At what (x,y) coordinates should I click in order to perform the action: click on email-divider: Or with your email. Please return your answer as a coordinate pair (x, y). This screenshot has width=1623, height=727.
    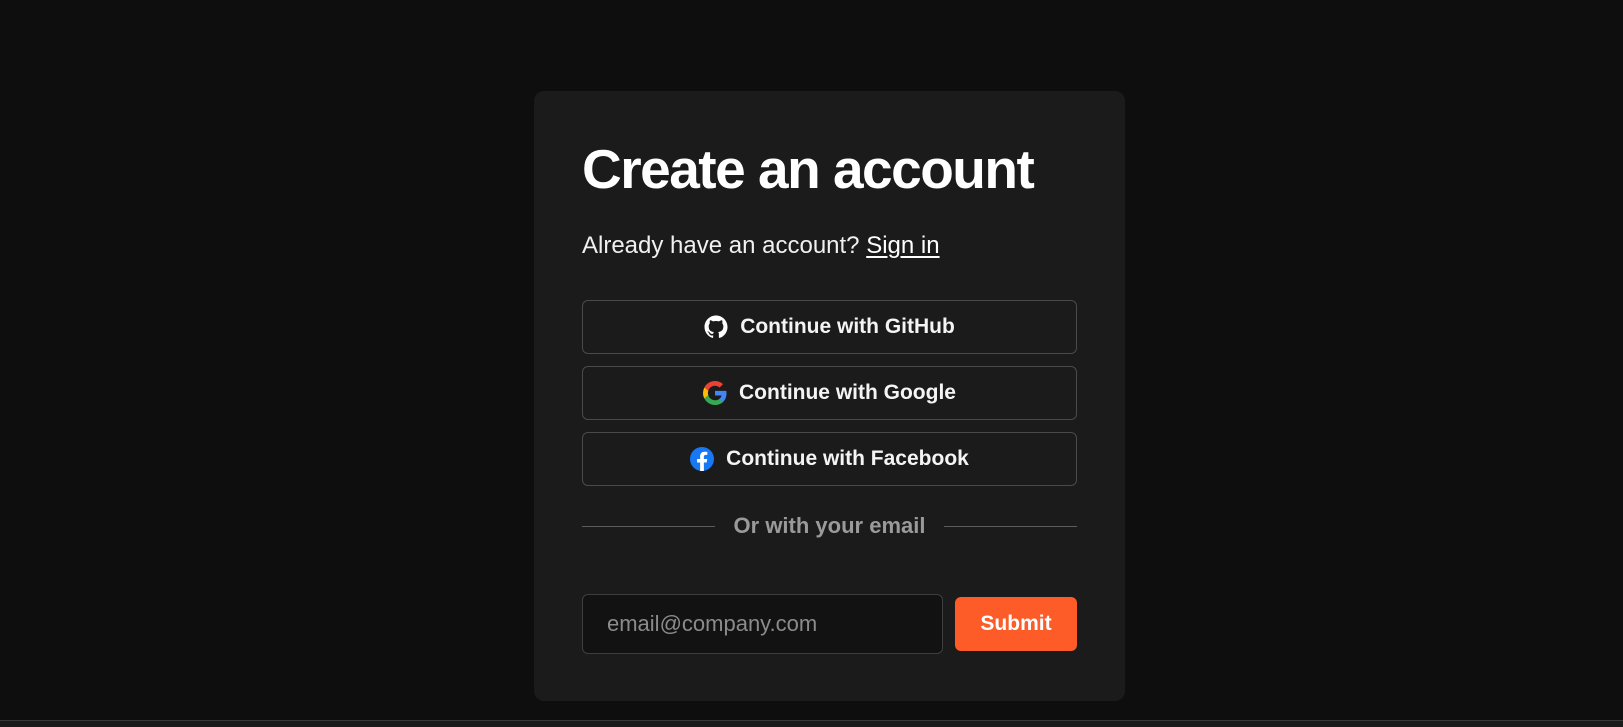
    Looking at the image, I should click on (829, 526).